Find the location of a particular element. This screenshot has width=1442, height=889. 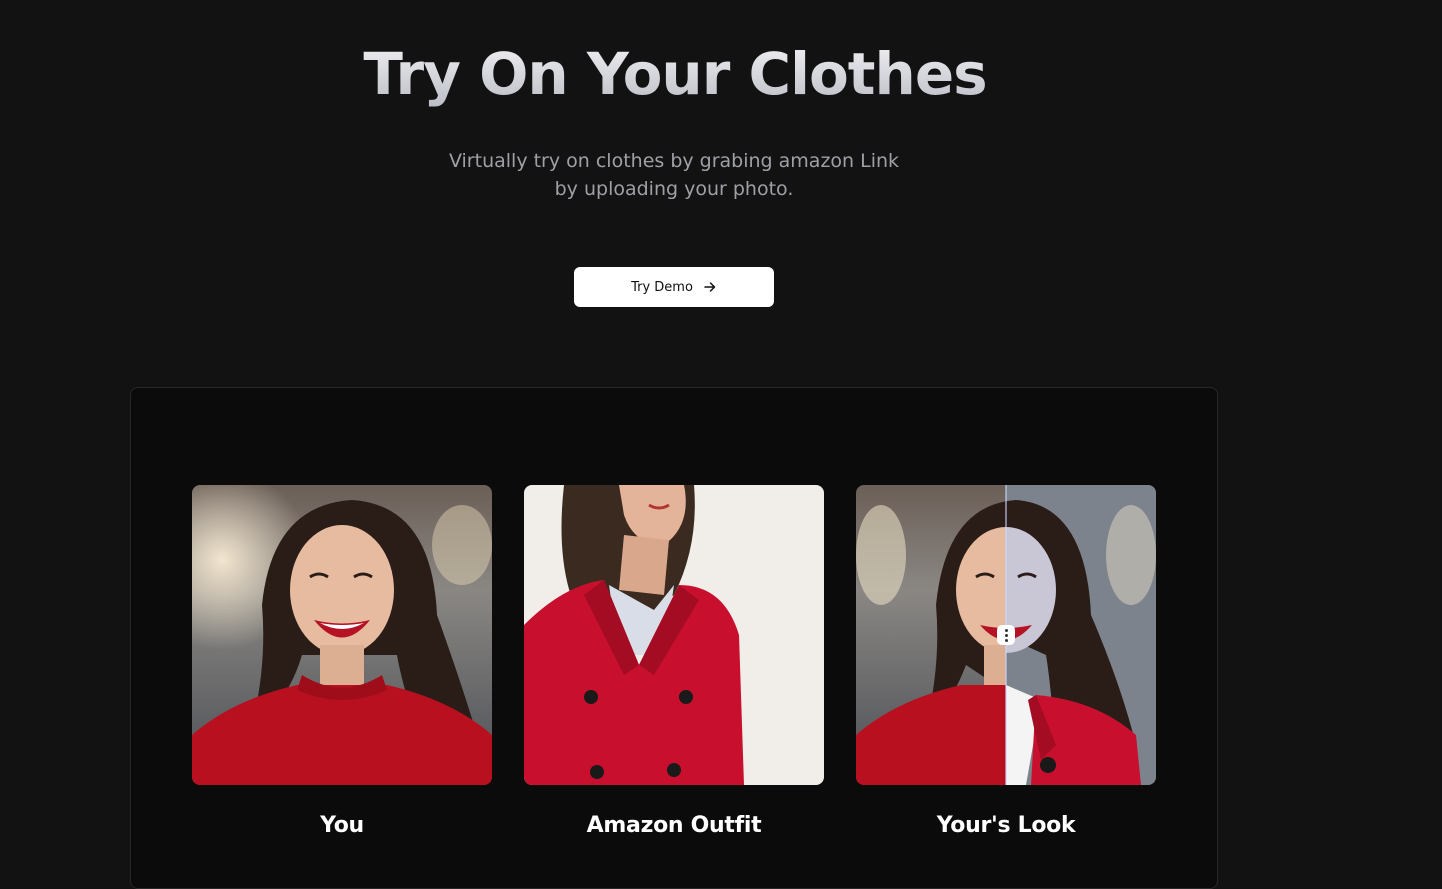

user-photo is located at coordinates (342, 635).